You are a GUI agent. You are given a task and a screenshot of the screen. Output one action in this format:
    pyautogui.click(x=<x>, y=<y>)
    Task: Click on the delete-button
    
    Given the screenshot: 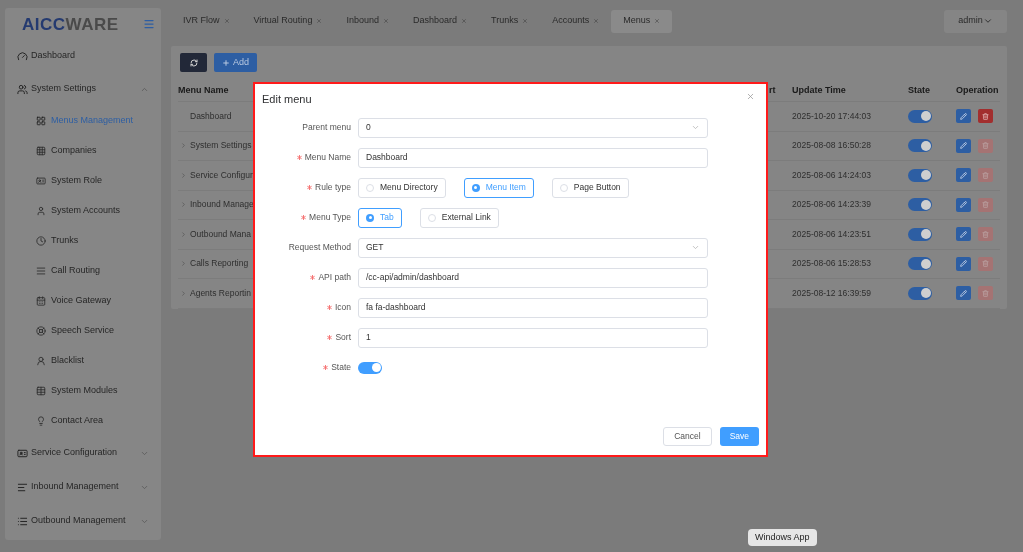 What is the action you would take?
    pyautogui.click(x=985, y=116)
    